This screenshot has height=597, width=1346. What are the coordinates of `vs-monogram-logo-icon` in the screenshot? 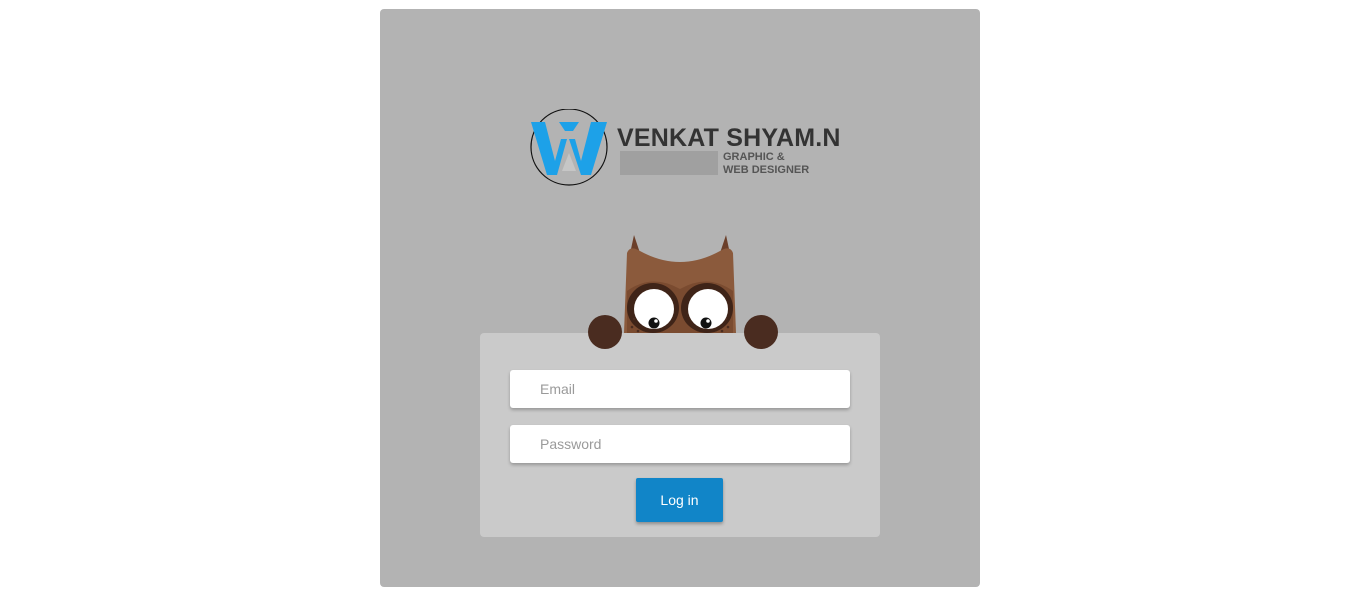 It's located at (569, 147).